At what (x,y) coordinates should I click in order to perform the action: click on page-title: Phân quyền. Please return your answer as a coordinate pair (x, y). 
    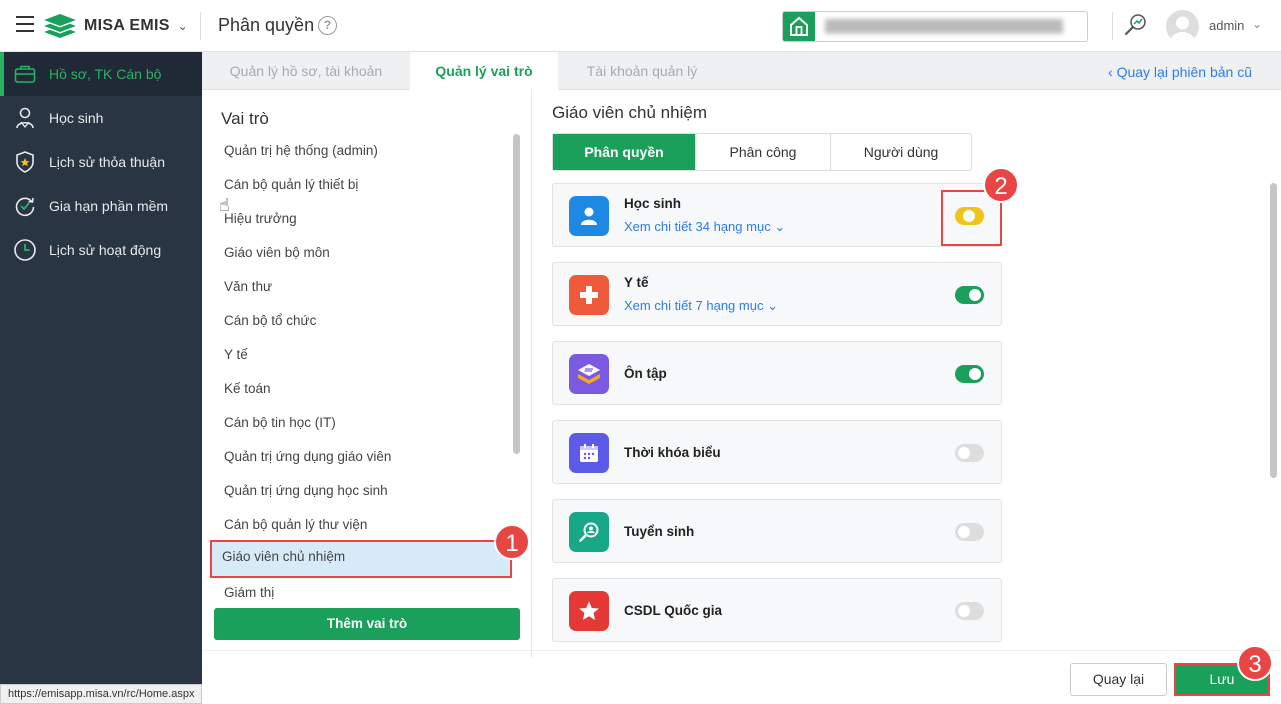
    Looking at the image, I should click on (266, 25).